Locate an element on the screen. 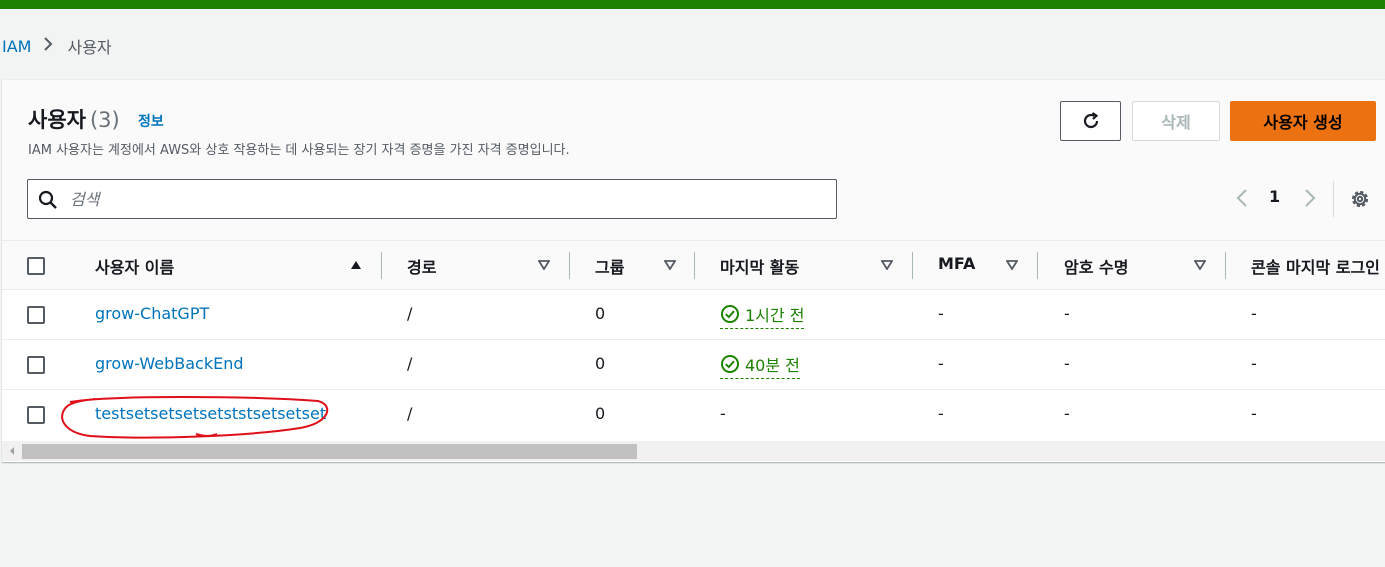 The width and height of the screenshot is (1385, 567). delete-button: 삭제 is located at coordinates (1176, 121).